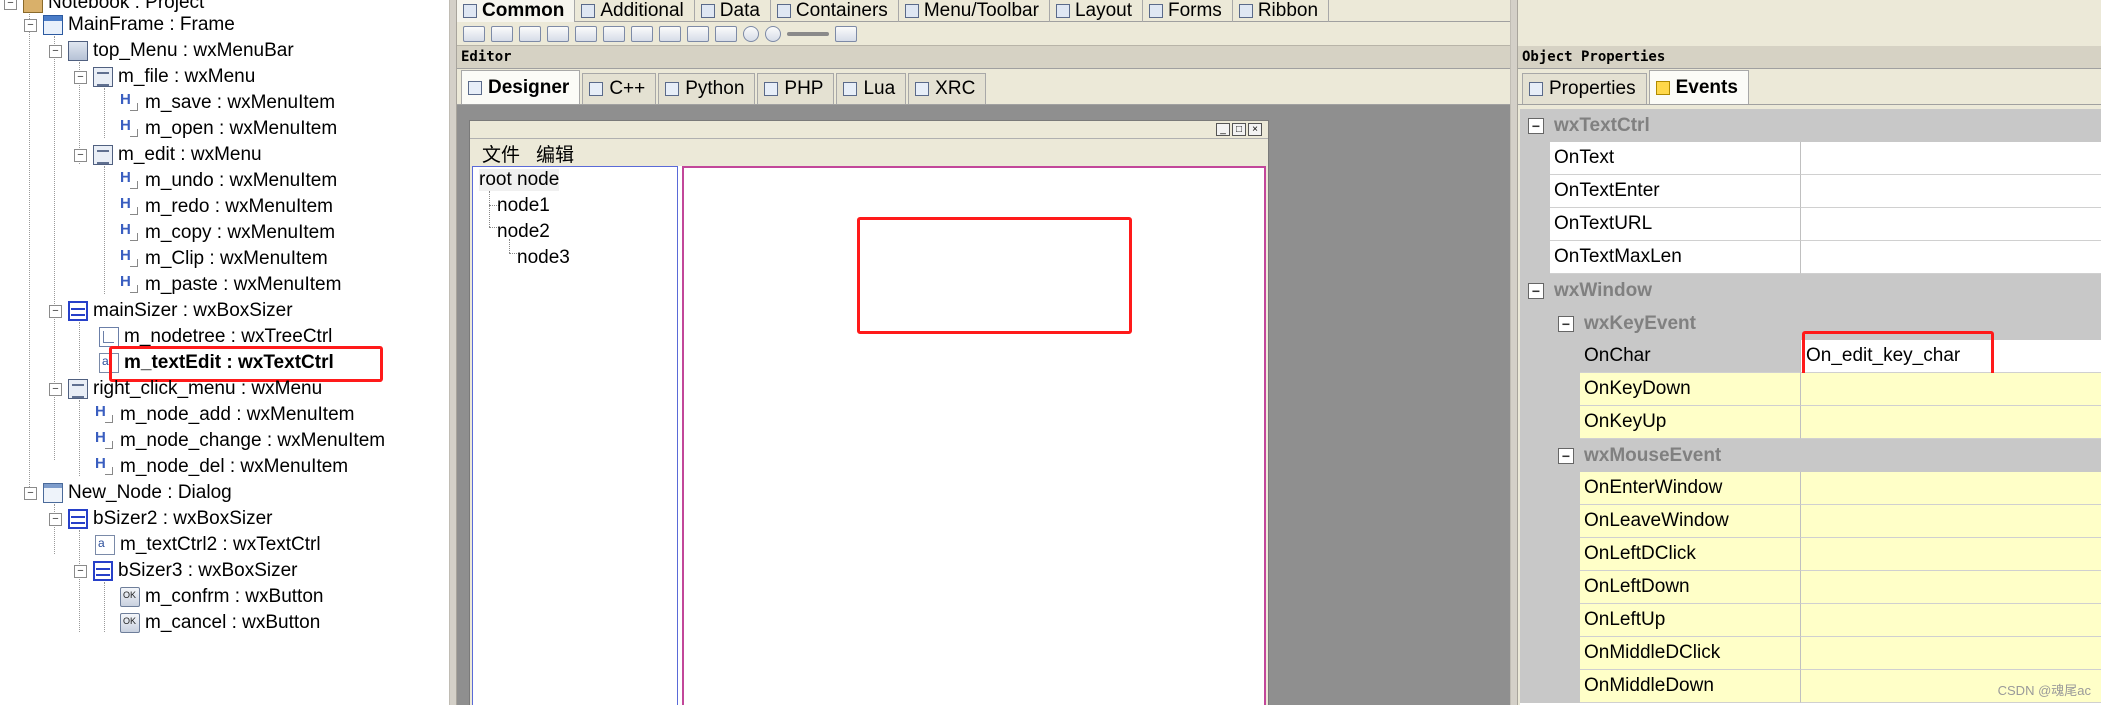 The image size is (2101, 705). I want to click on tab-php: PHP, so click(796, 88).